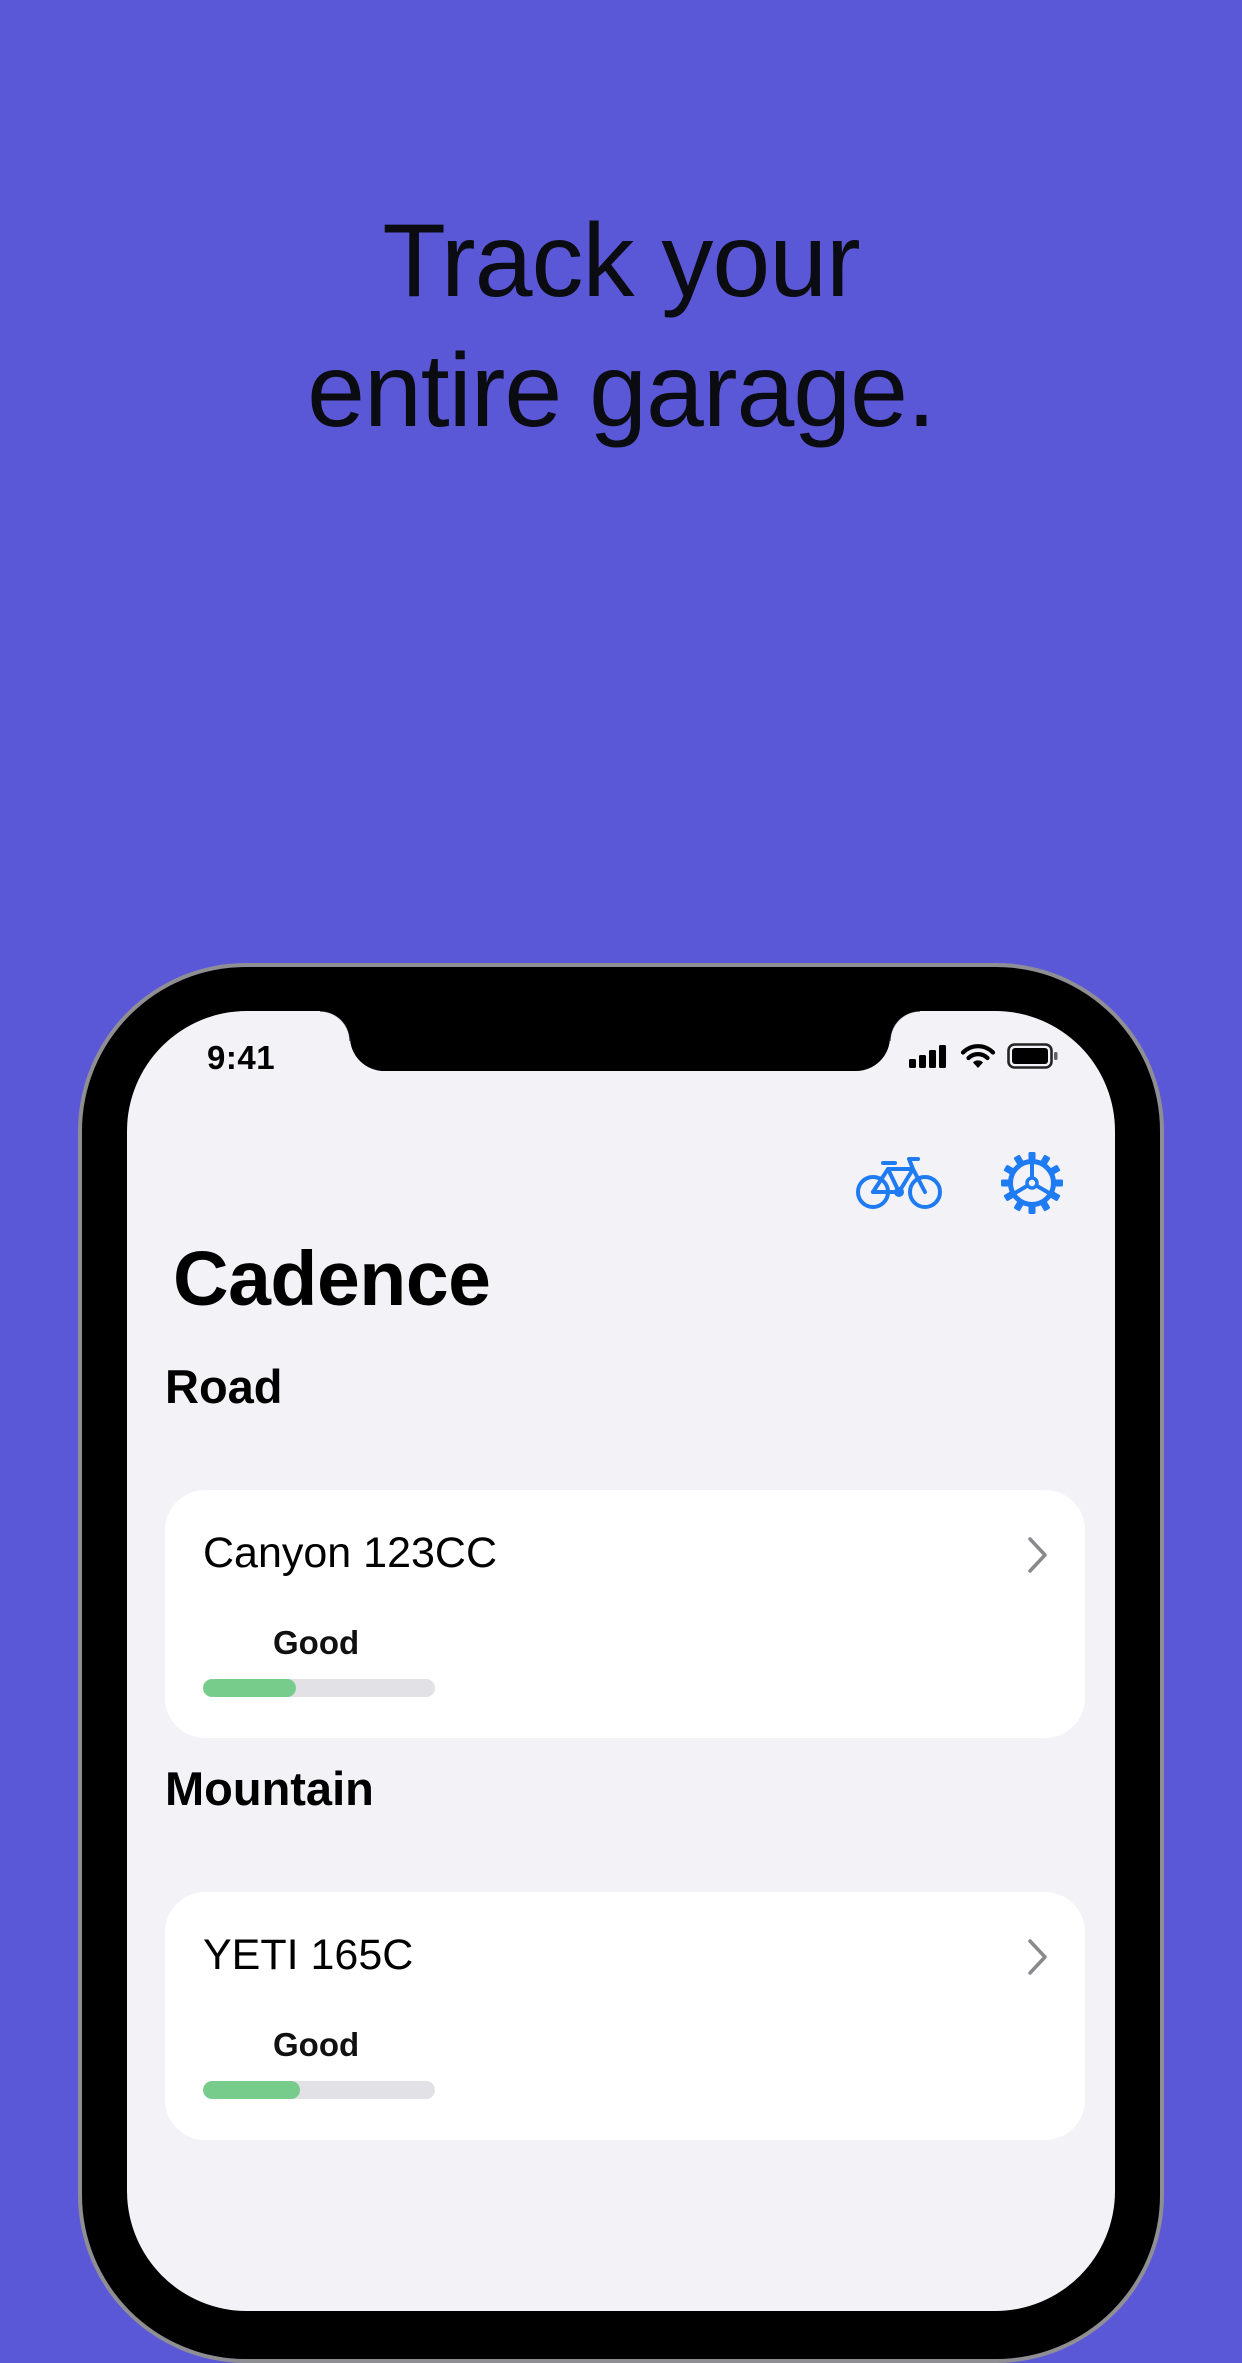  Describe the element at coordinates (621, 391) in the screenshot. I see `headline-line-2: entire garage.` at that location.